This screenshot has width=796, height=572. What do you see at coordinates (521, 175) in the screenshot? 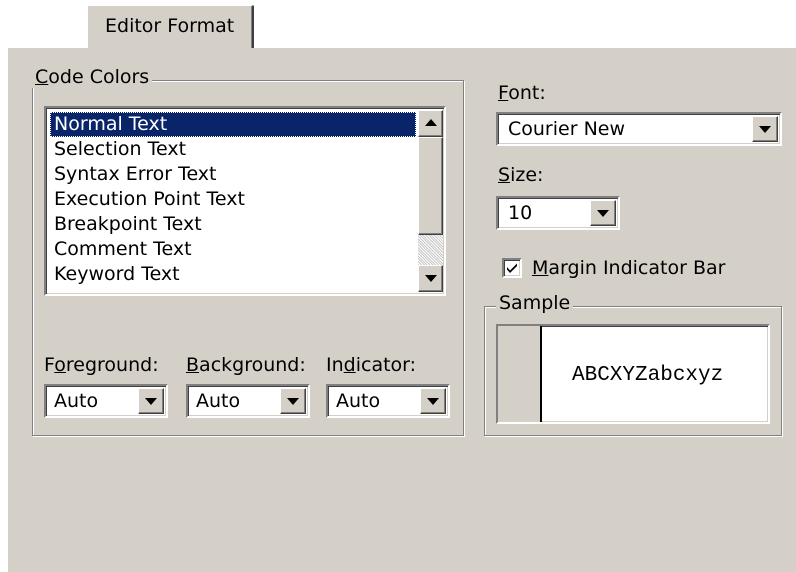
I see `size-label: Size:` at bounding box center [521, 175].